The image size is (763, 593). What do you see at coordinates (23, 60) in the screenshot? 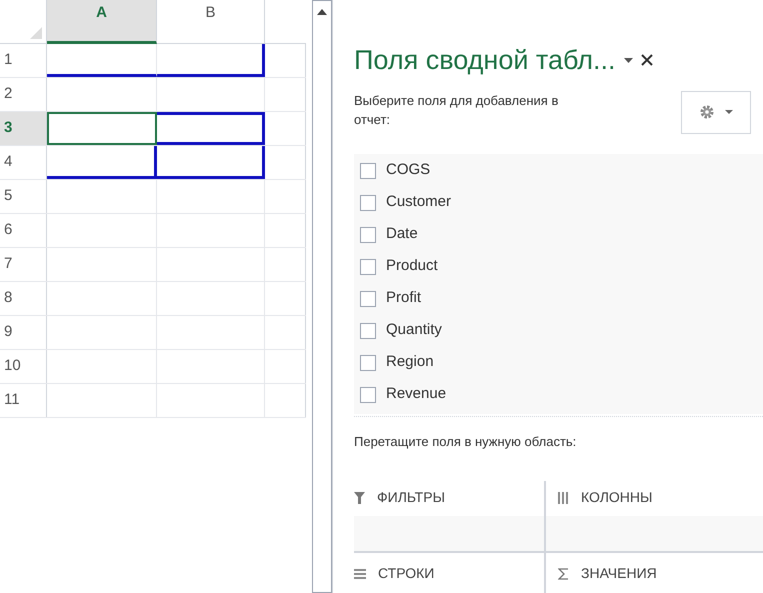
I see `row-header: 1` at bounding box center [23, 60].